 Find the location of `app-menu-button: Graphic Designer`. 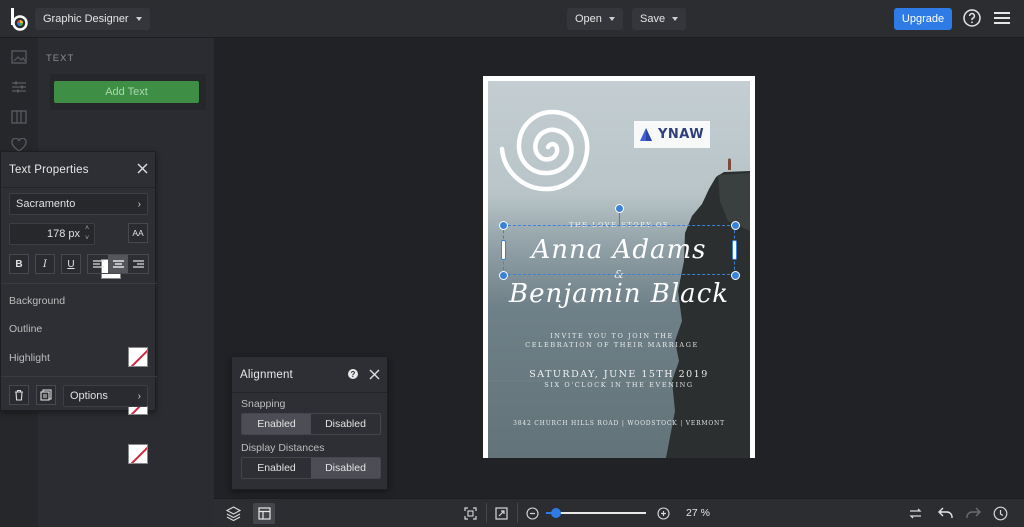

app-menu-button: Graphic Designer is located at coordinates (92, 19).